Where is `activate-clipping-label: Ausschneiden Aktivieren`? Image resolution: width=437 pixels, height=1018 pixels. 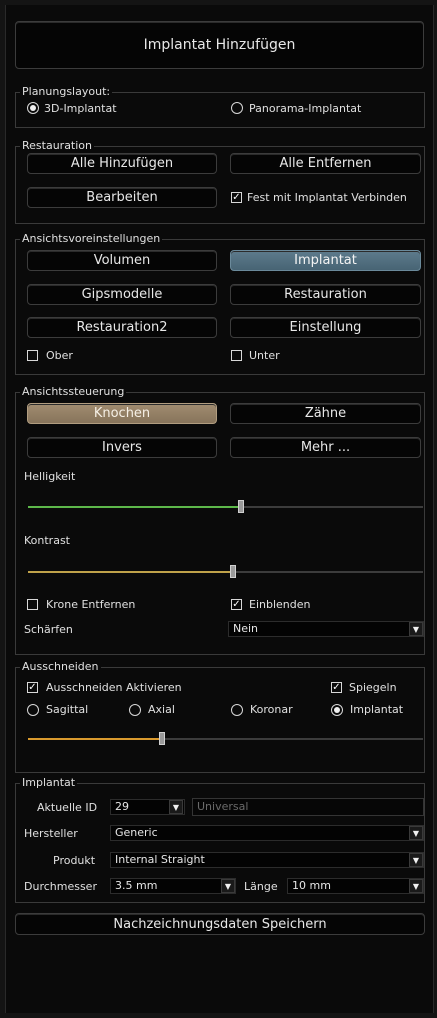
activate-clipping-label: Ausschneiden Aktivieren is located at coordinates (114, 687).